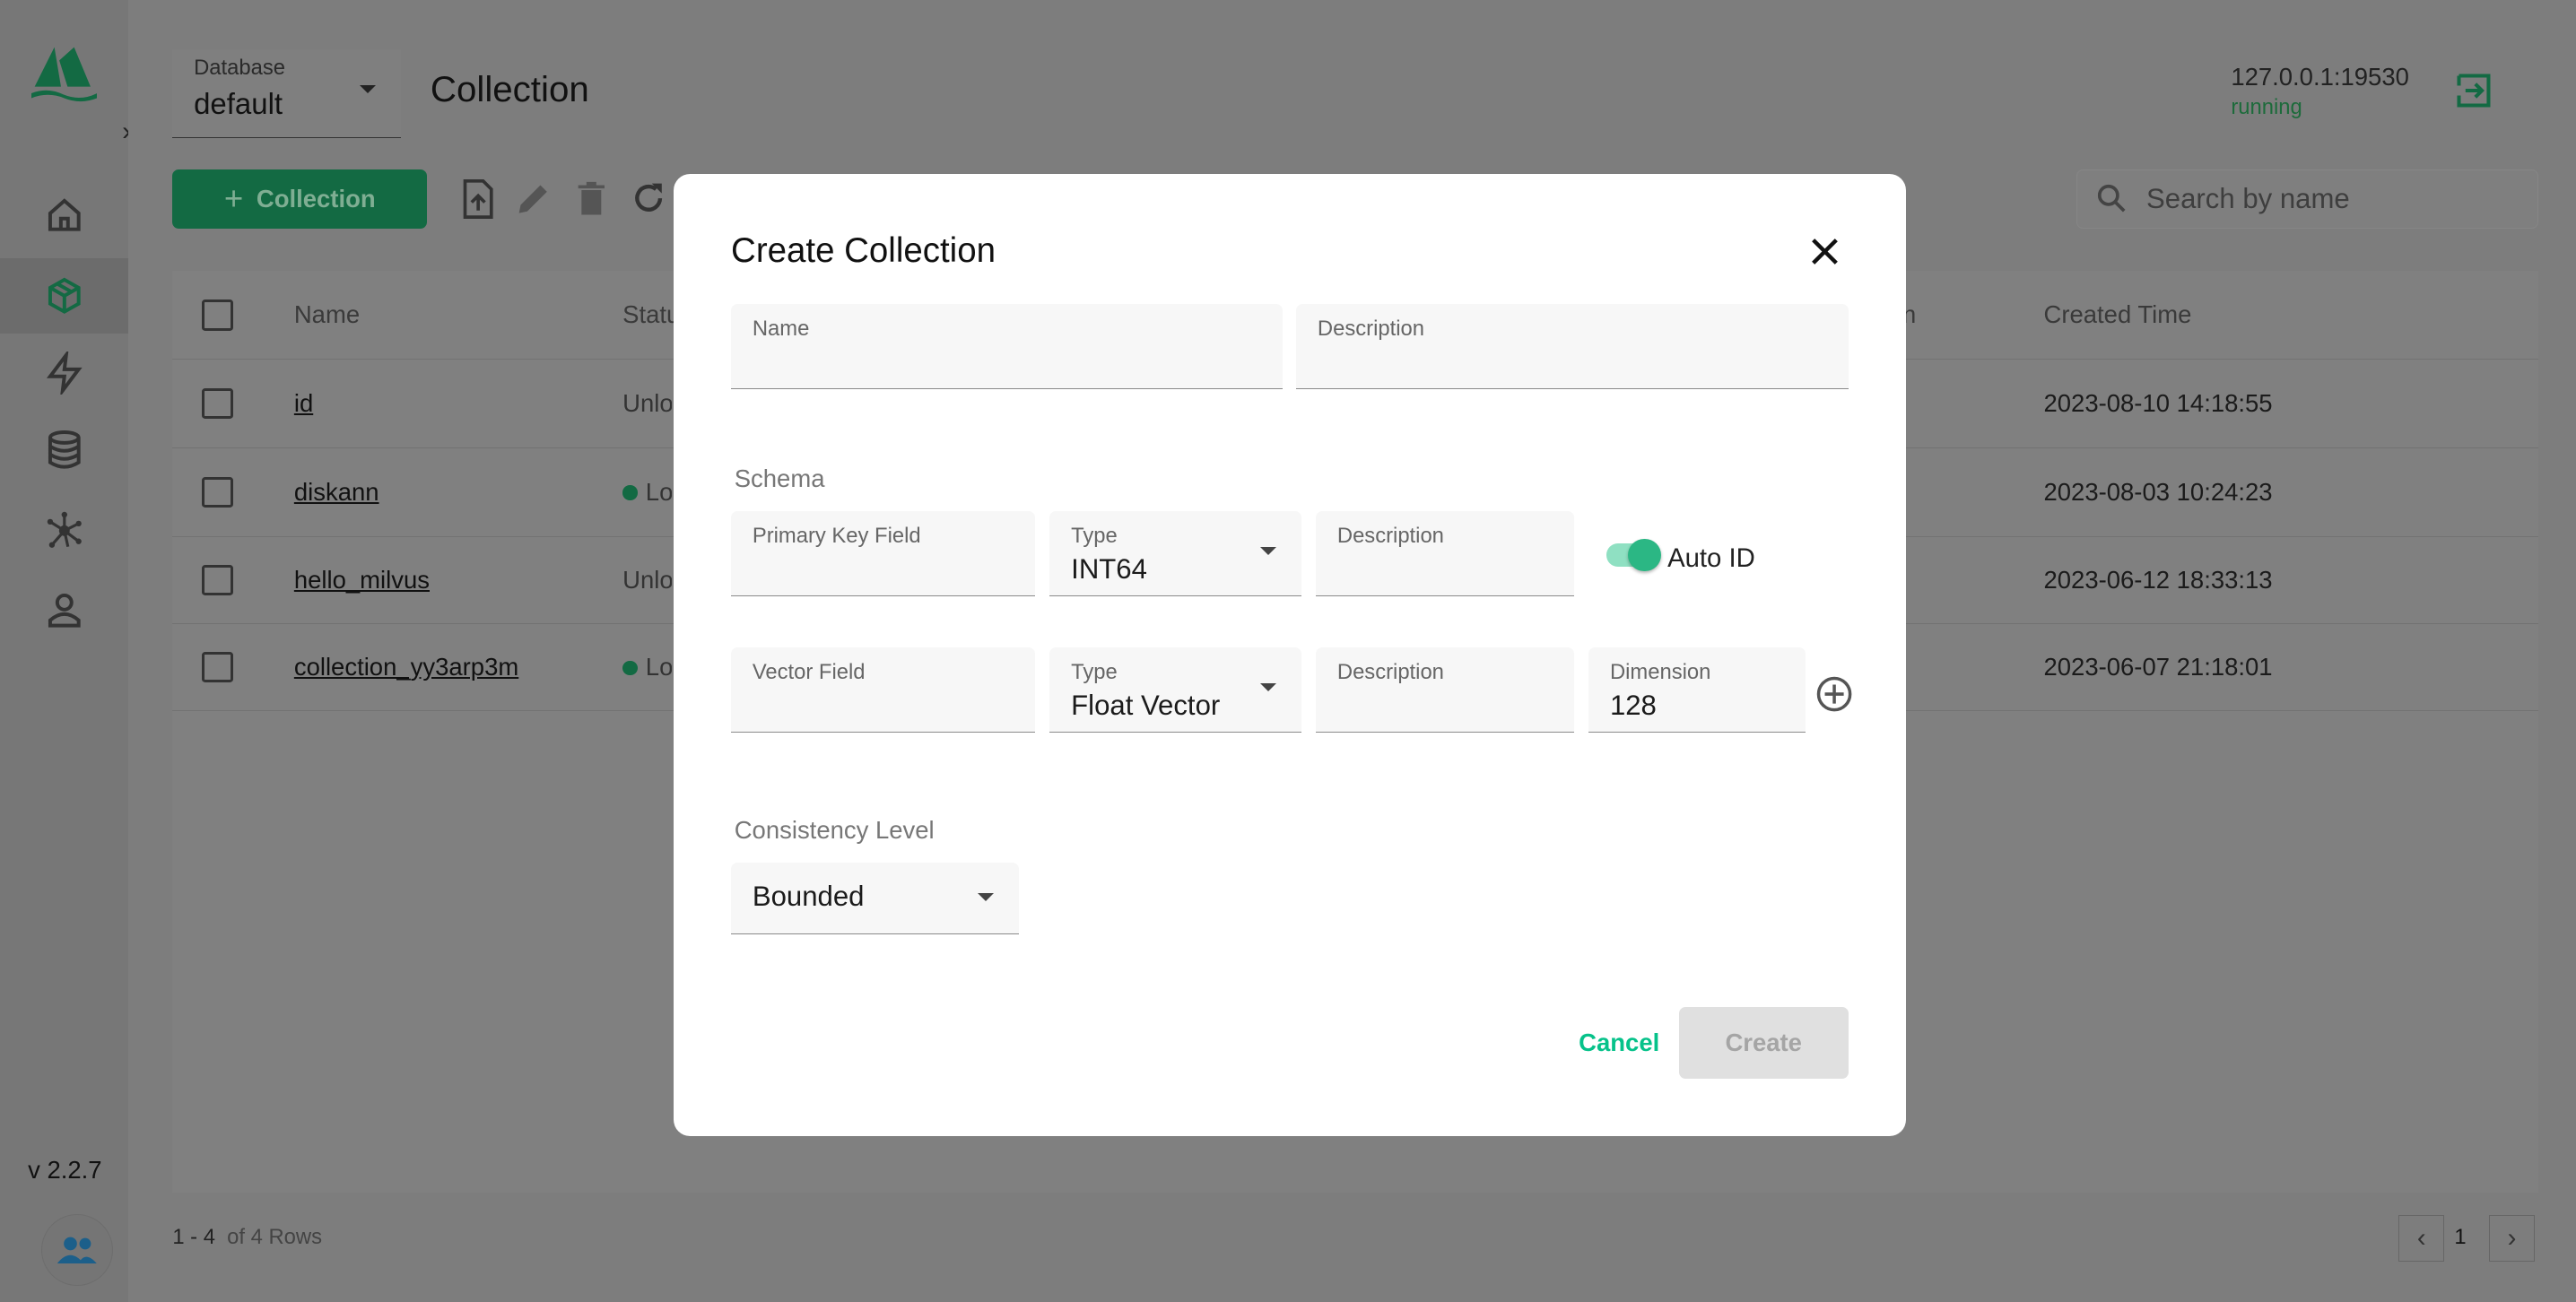  Describe the element at coordinates (1146, 706) in the screenshot. I see `type-value: Float Vector` at that location.